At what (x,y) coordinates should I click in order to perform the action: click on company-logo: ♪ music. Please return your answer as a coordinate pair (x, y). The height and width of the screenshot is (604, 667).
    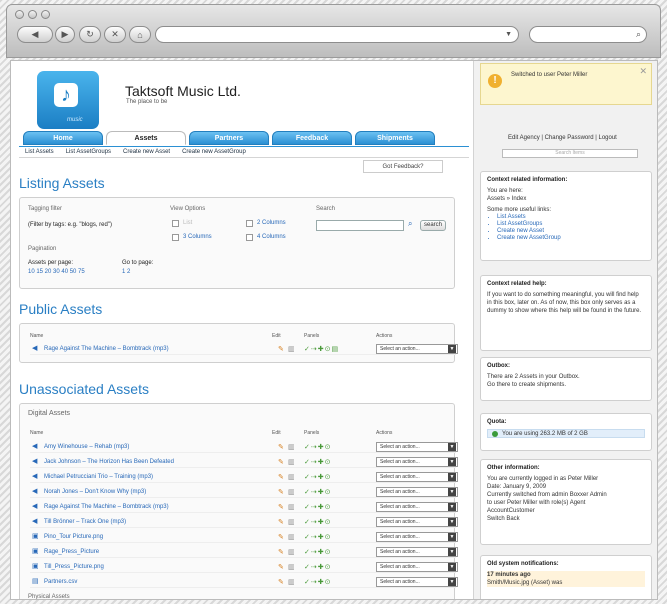
    Looking at the image, I should click on (68, 100).